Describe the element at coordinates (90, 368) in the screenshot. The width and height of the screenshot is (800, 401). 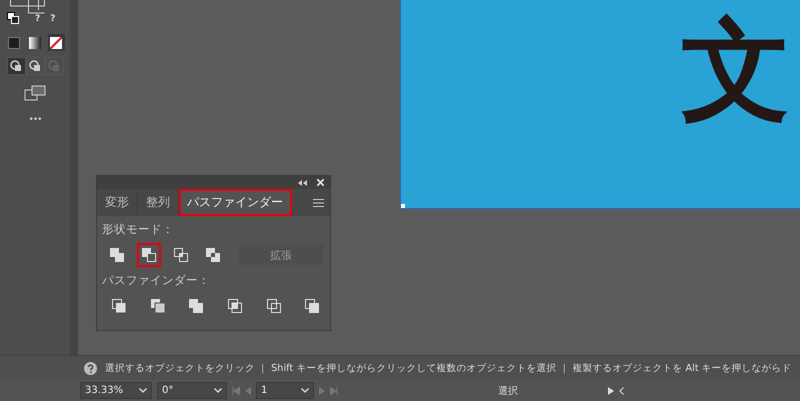
I see `help-icon` at that location.